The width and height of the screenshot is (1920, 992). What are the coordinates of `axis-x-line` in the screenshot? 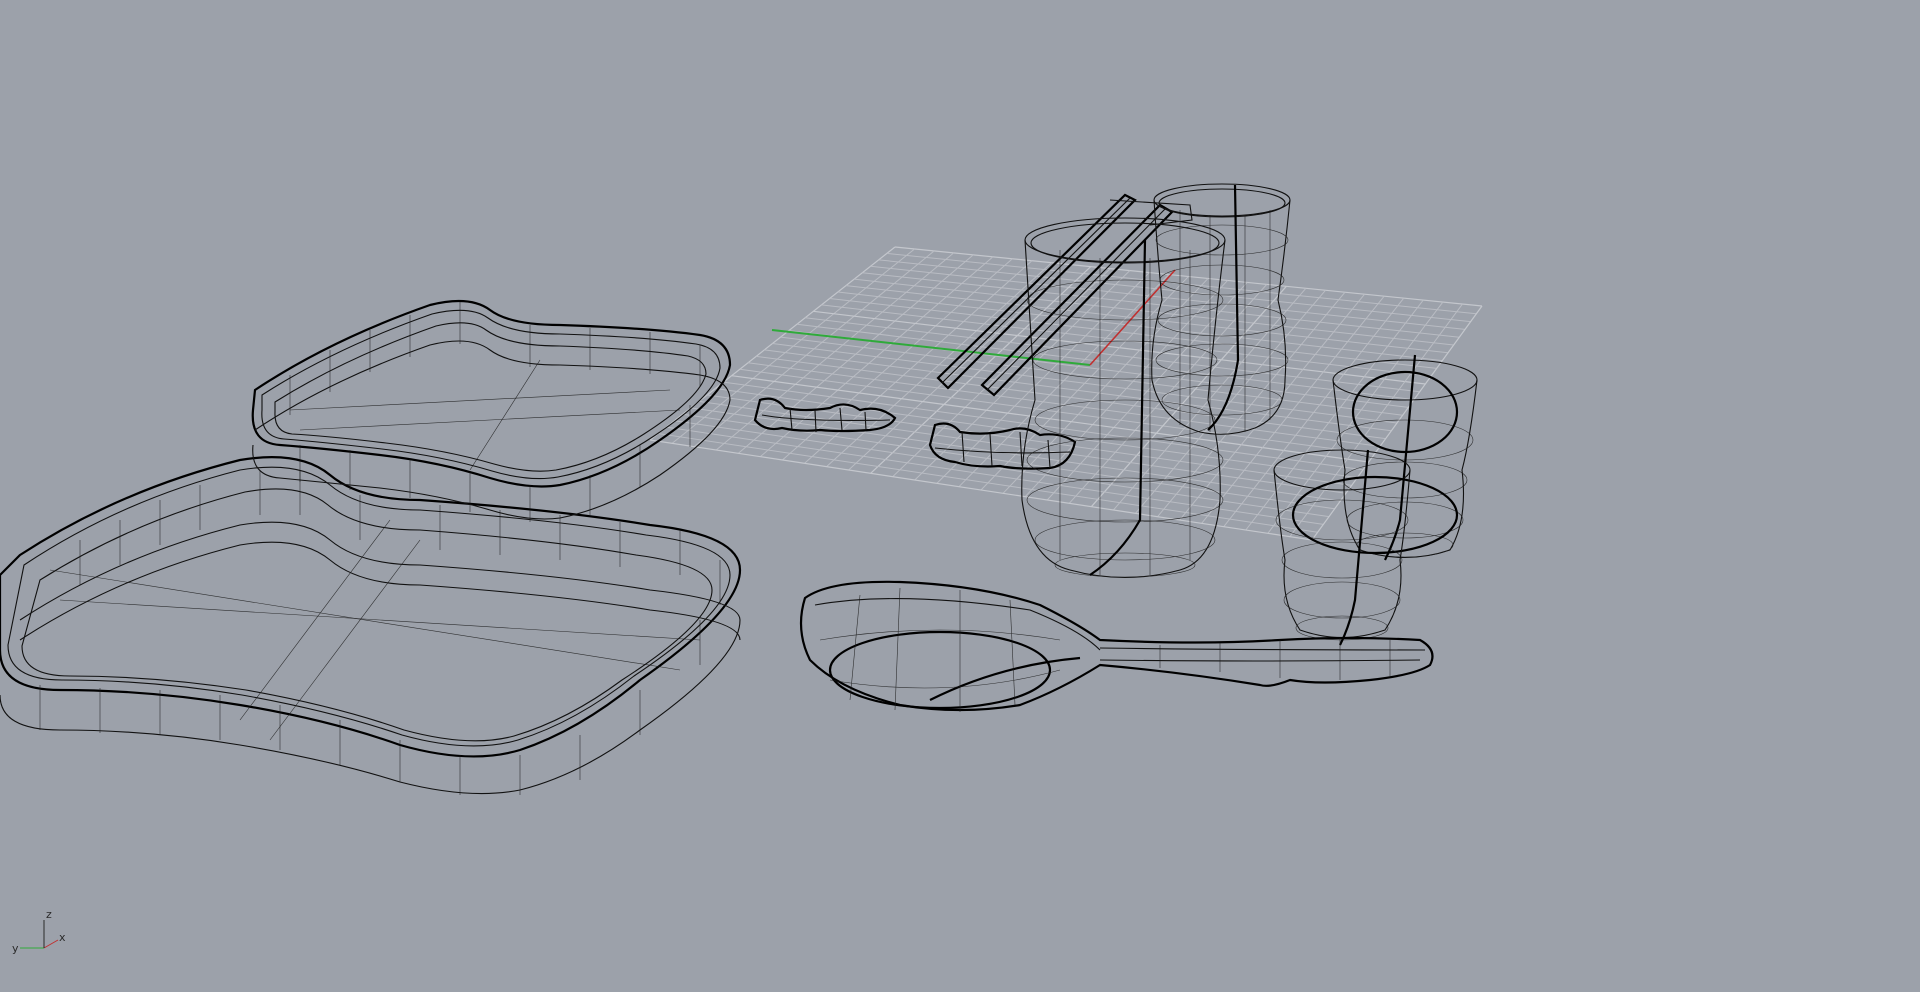 It's located at (51, 944).